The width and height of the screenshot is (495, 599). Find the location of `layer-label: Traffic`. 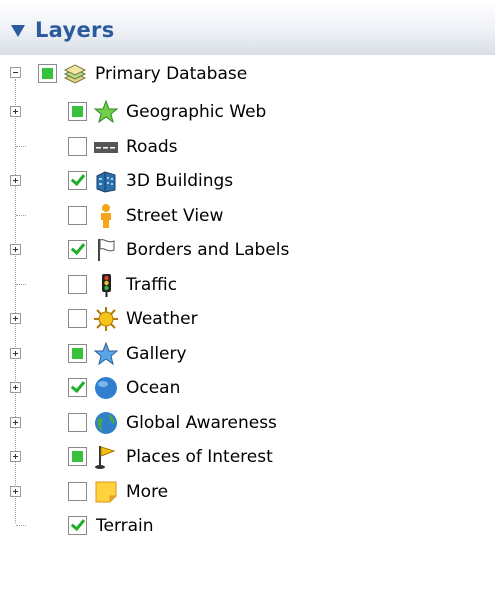

layer-label: Traffic is located at coordinates (152, 285).